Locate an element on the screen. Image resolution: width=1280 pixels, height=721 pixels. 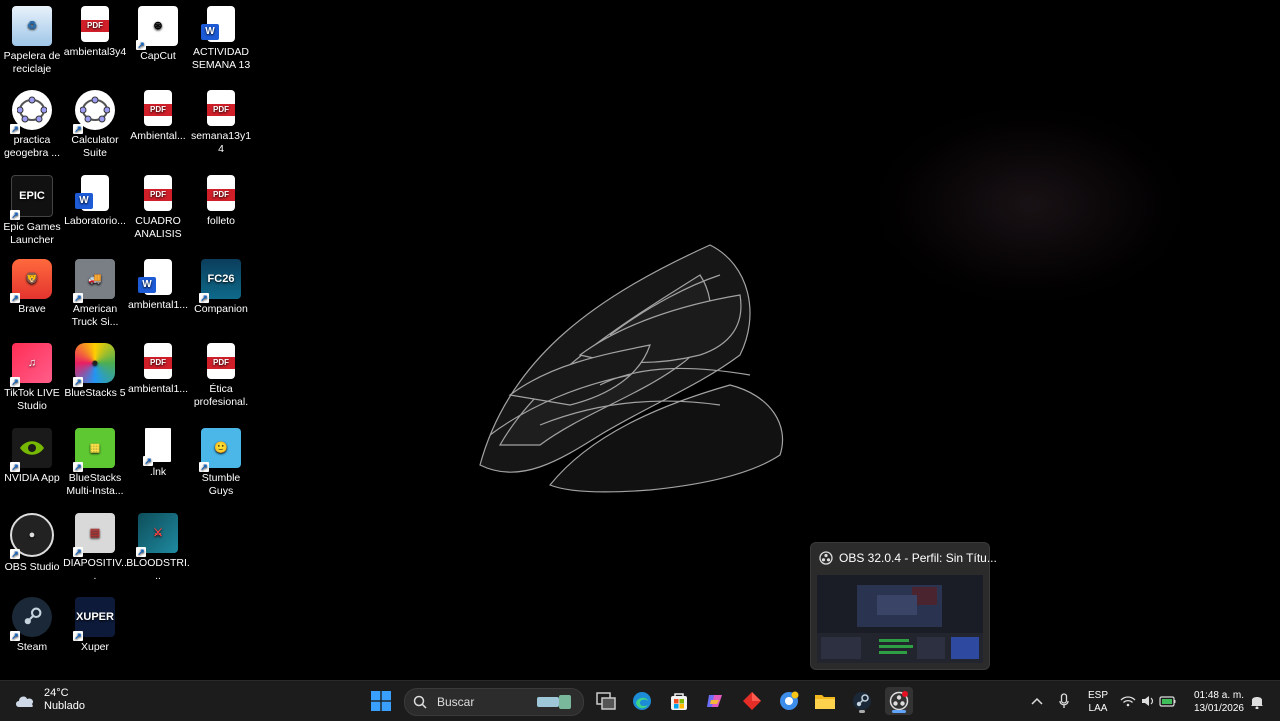
desktop-icon: ↗ .lnk is located at coordinates (158, 453).